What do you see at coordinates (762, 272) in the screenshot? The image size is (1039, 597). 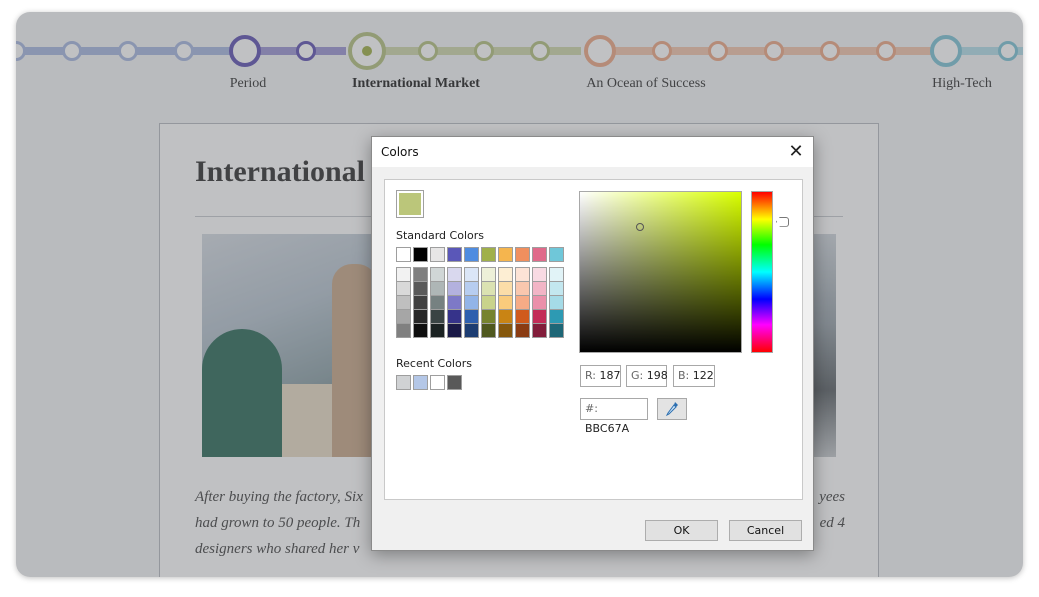 I see `hue-slider` at bounding box center [762, 272].